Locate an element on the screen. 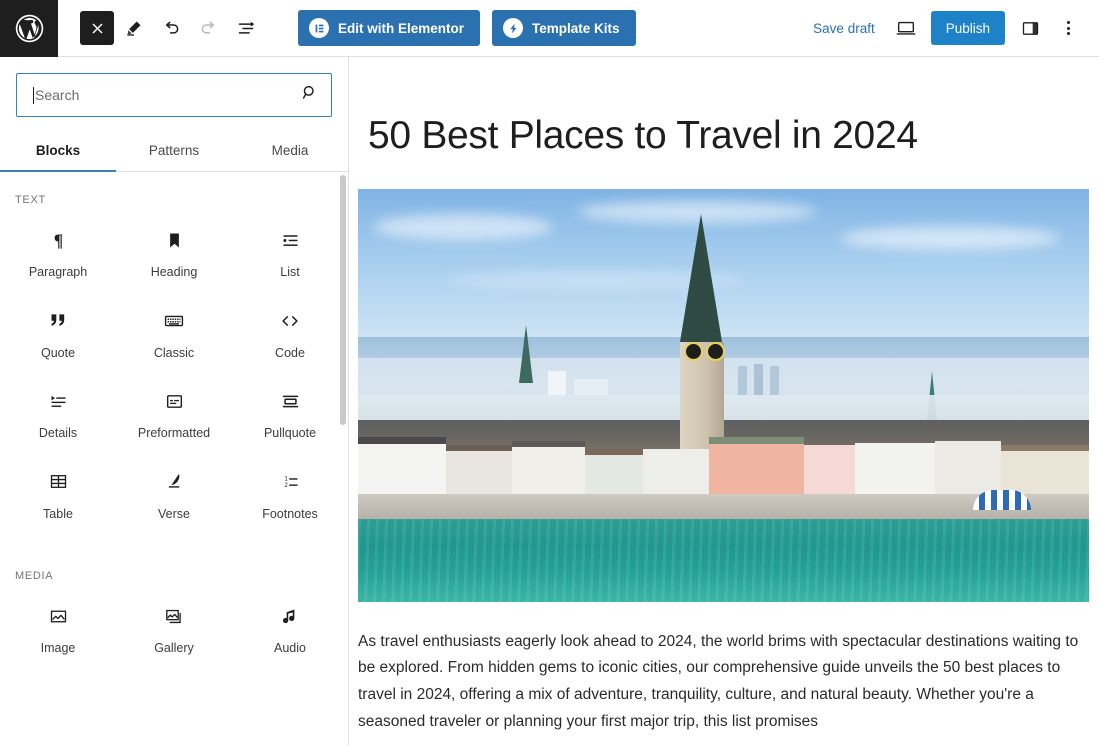 The width and height of the screenshot is (1099, 745). block-gallery: Gallery is located at coordinates (174, 626).